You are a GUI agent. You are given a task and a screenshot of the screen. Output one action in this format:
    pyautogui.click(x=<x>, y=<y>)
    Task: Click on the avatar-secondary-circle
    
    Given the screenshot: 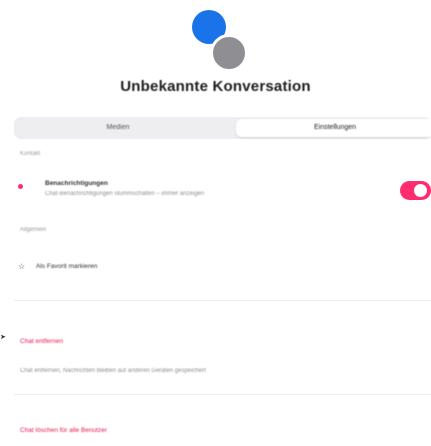 What is the action you would take?
    pyautogui.click(x=229, y=53)
    